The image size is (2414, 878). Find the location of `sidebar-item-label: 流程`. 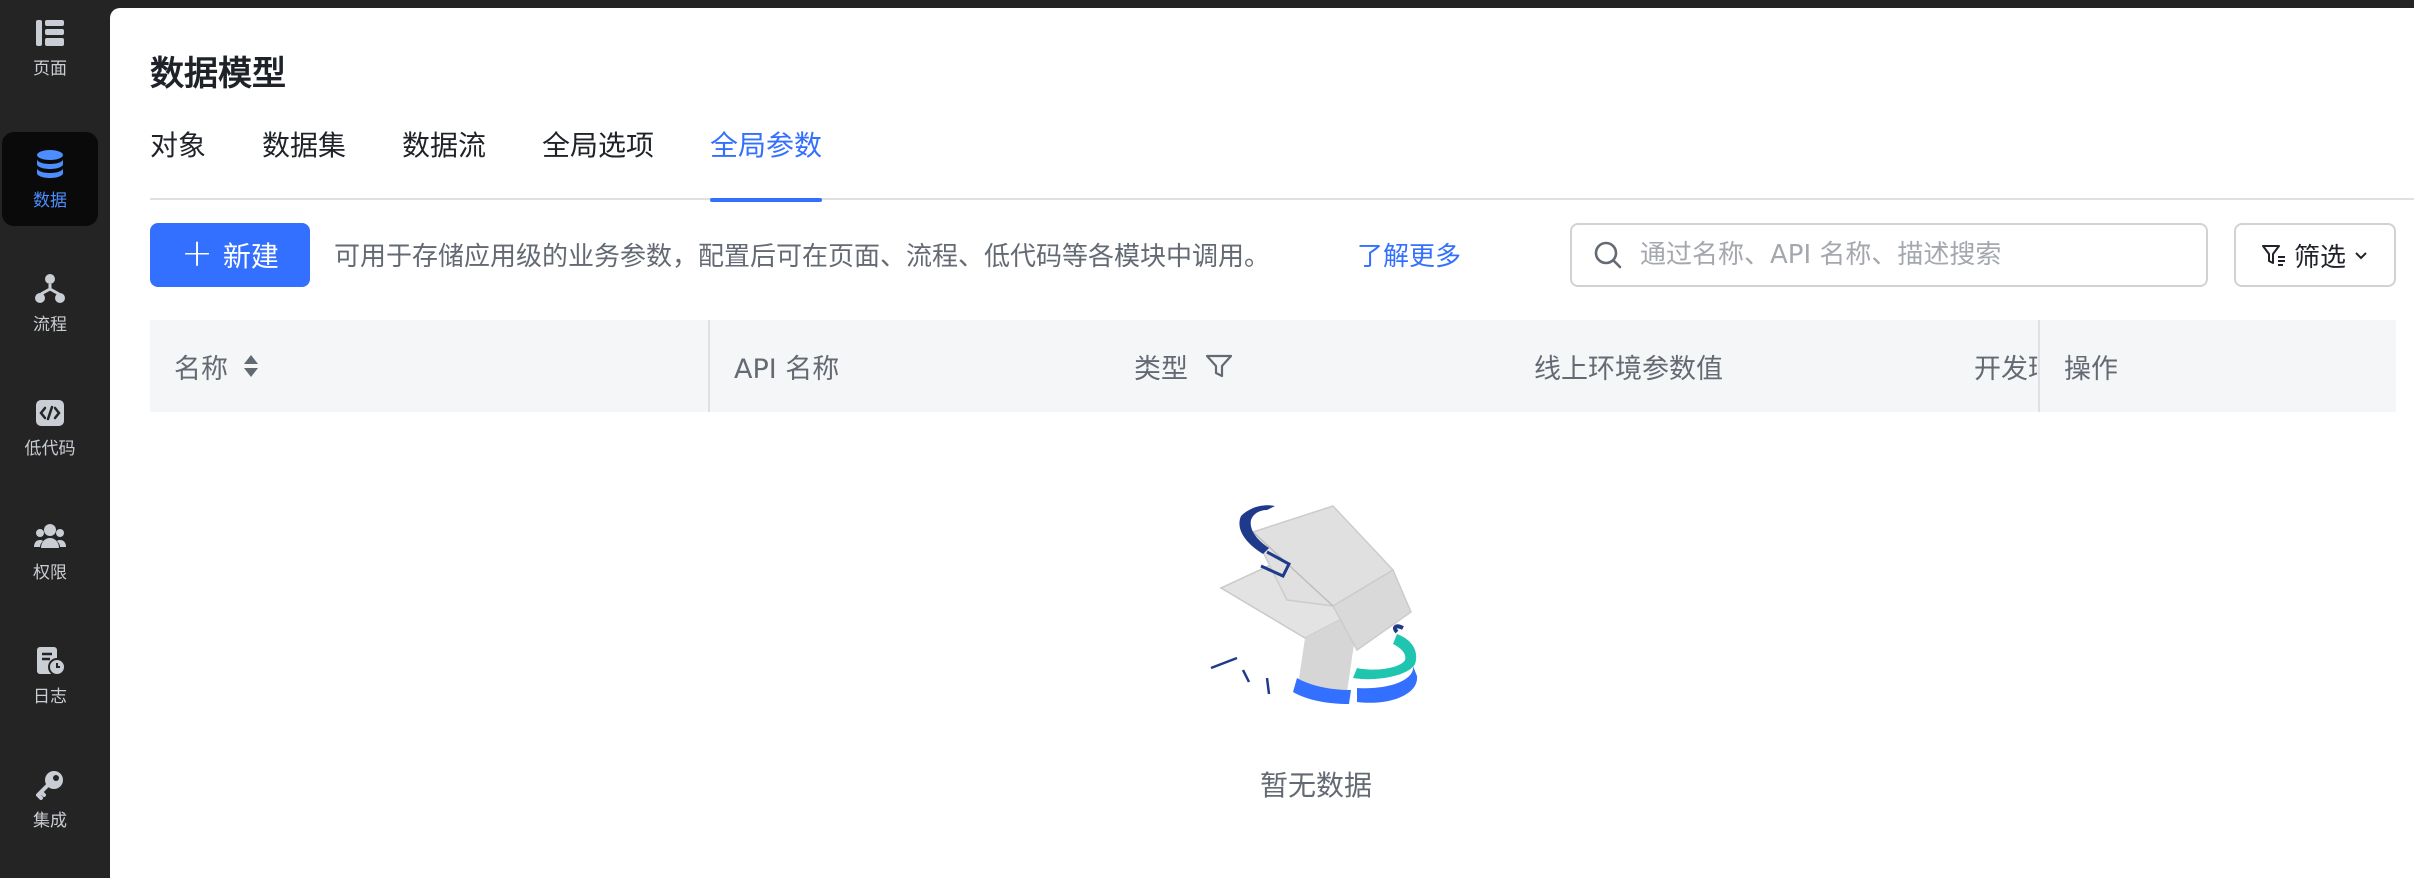

sidebar-item-label: 流程 is located at coordinates (50, 325).